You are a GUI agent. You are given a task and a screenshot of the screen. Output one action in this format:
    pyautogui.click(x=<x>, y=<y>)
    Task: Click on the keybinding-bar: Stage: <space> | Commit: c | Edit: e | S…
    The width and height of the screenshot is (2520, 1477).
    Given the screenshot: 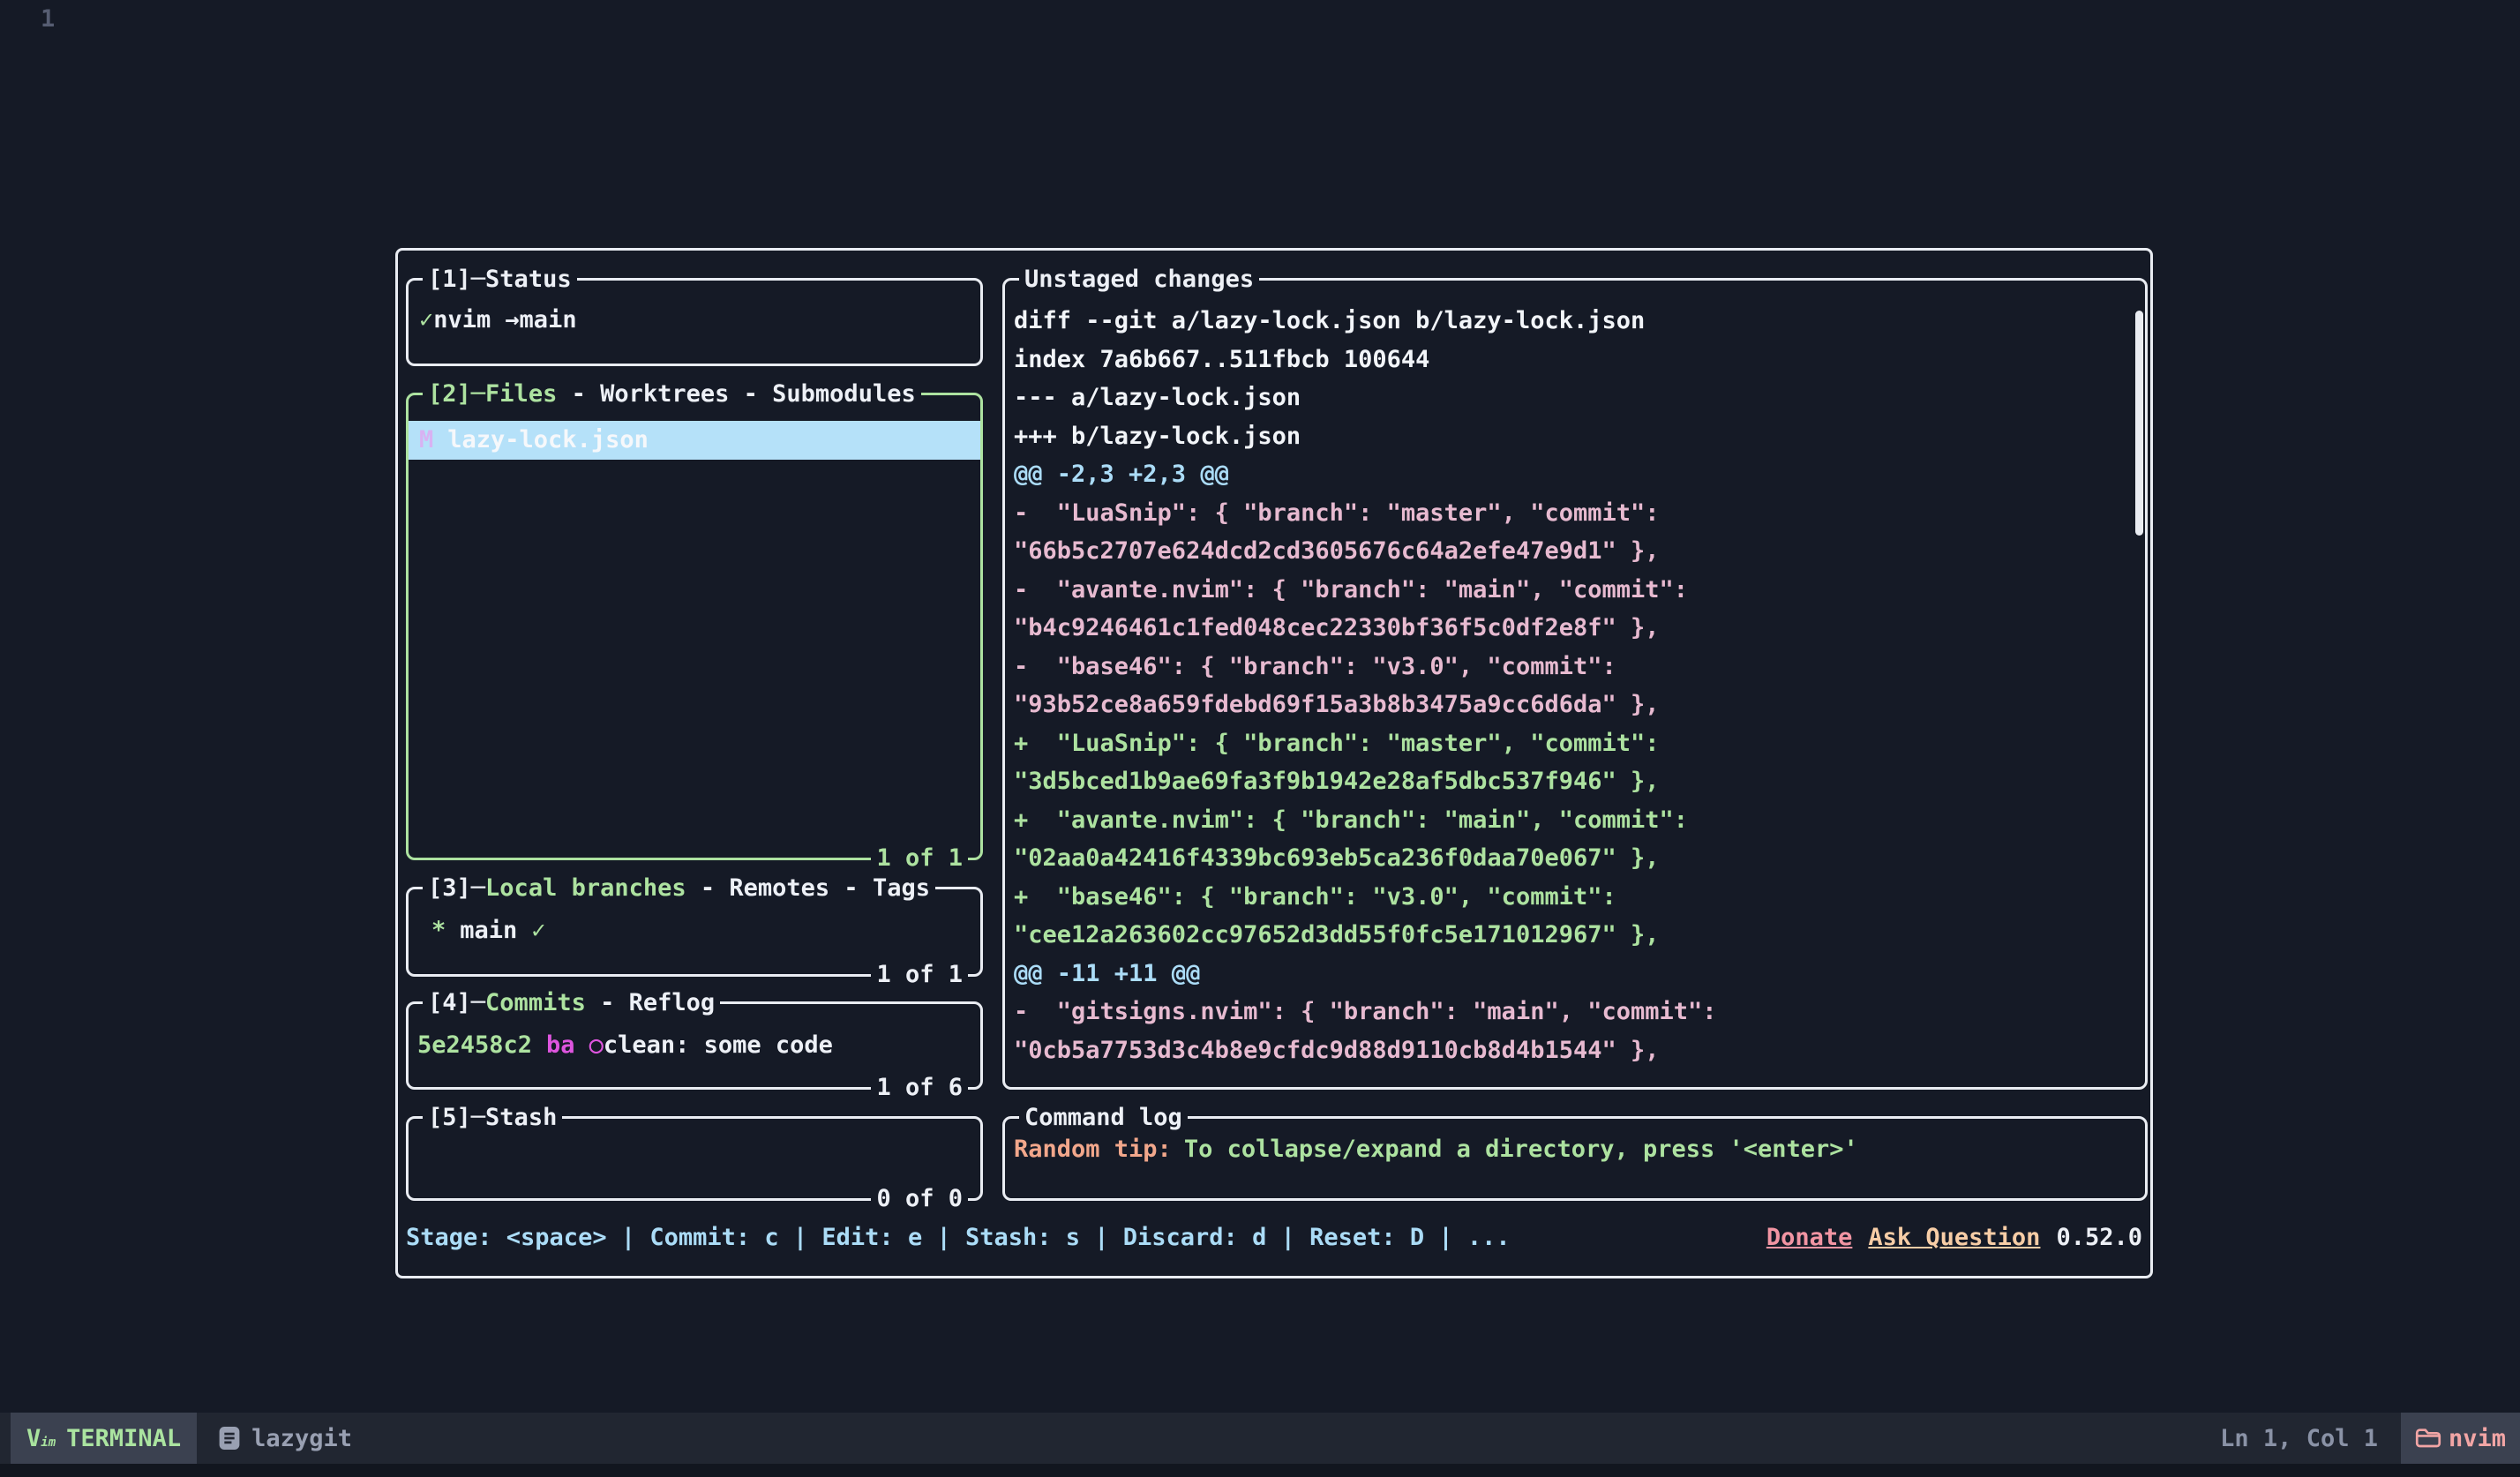 What is the action you would take?
    pyautogui.click(x=1274, y=1238)
    